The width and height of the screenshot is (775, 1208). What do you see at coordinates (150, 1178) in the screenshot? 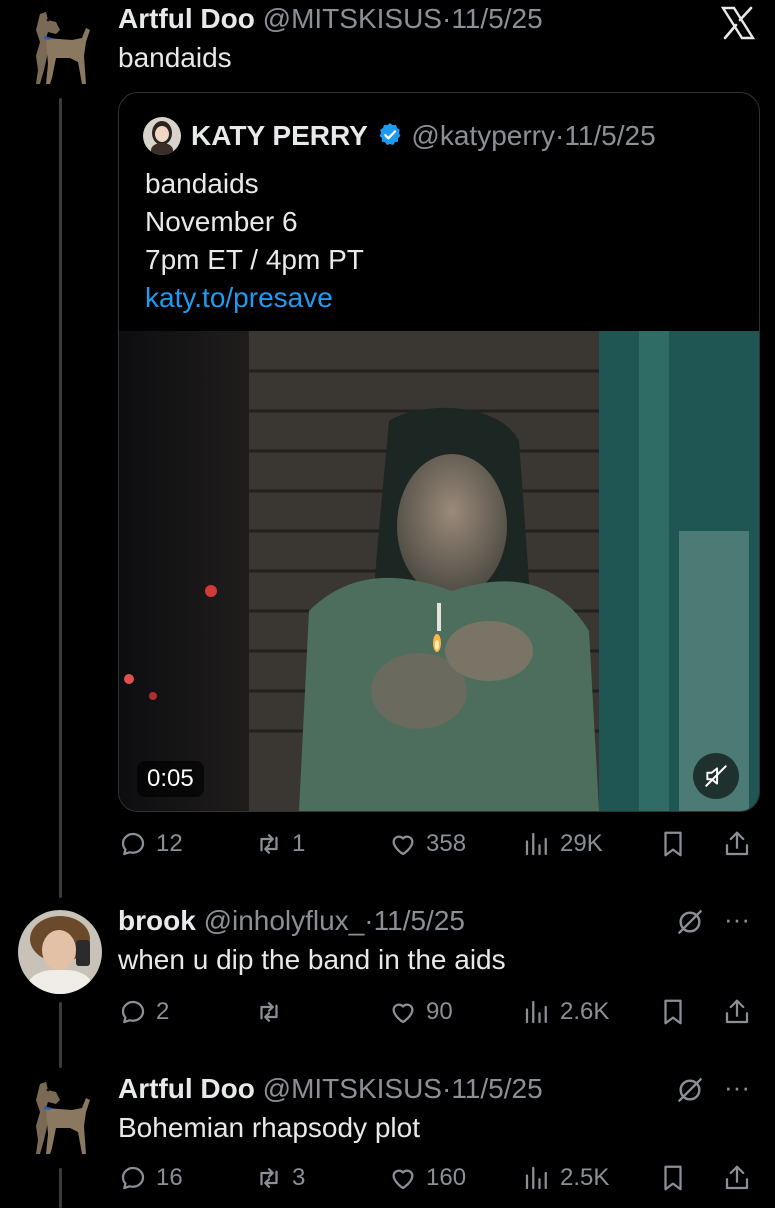
I see `reply-button: 16` at bounding box center [150, 1178].